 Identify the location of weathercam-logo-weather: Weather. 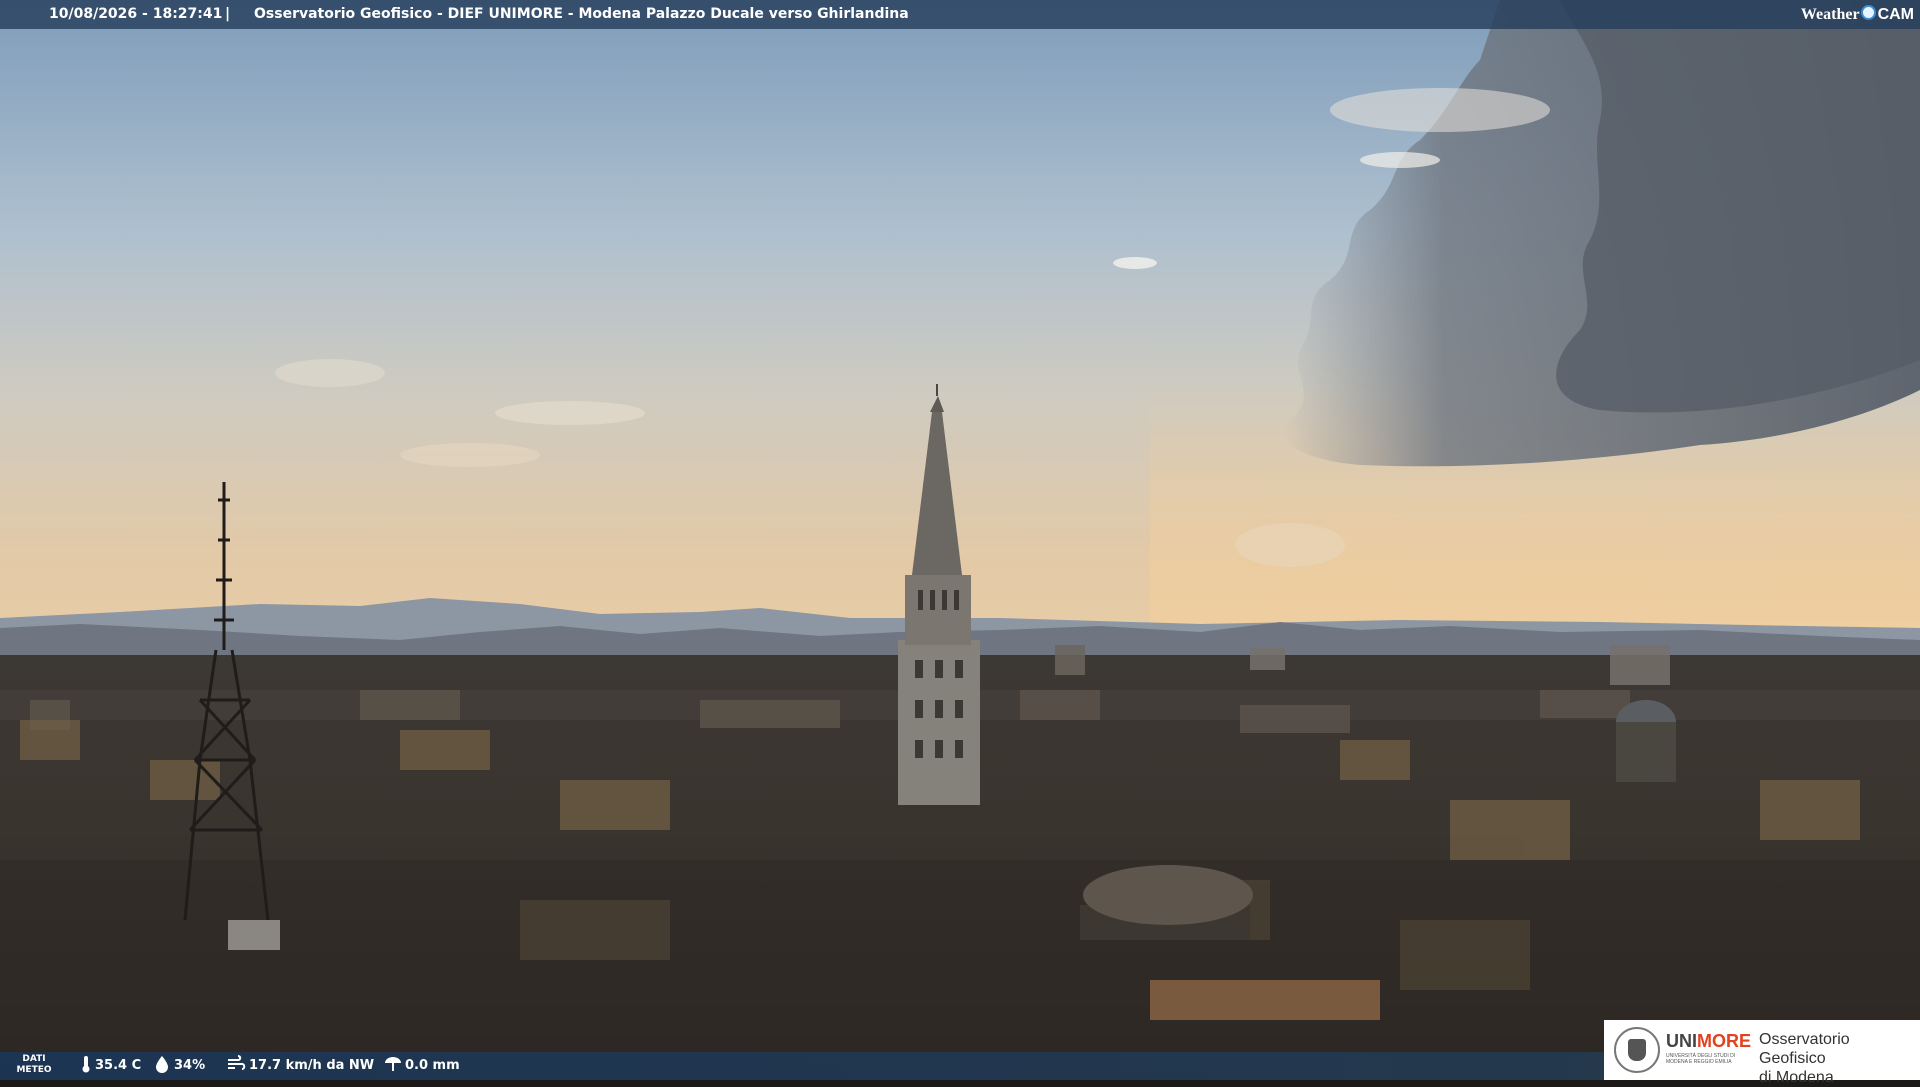
(1830, 14).